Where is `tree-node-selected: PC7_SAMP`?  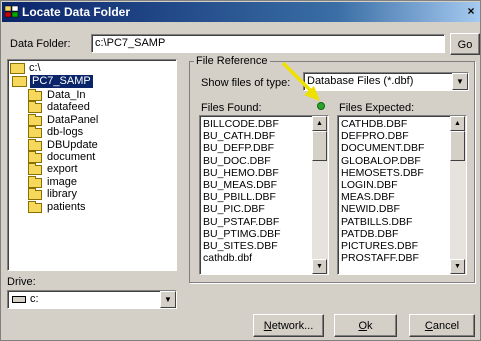
tree-node-selected: PC7_SAMP is located at coordinates (92, 81).